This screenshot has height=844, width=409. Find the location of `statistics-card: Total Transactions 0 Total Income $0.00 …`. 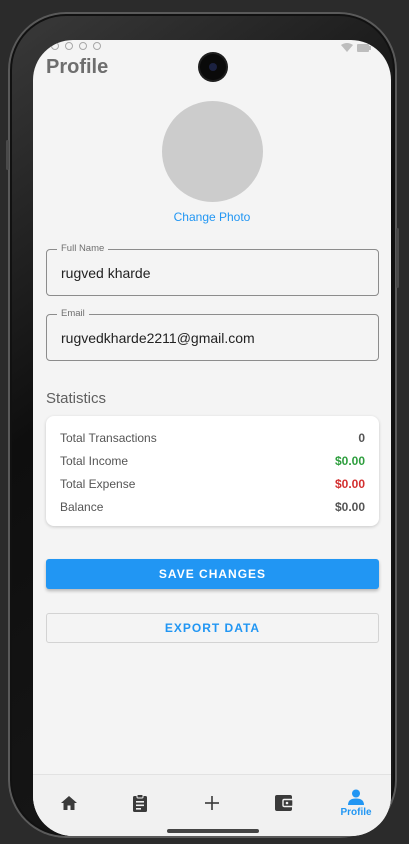

statistics-card: Total Transactions 0 Total Income $0.00 … is located at coordinates (212, 471).